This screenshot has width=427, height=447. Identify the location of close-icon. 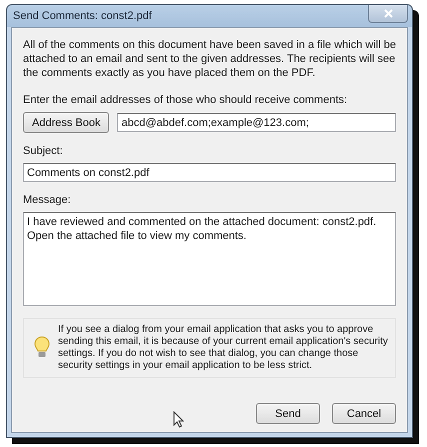
(388, 13).